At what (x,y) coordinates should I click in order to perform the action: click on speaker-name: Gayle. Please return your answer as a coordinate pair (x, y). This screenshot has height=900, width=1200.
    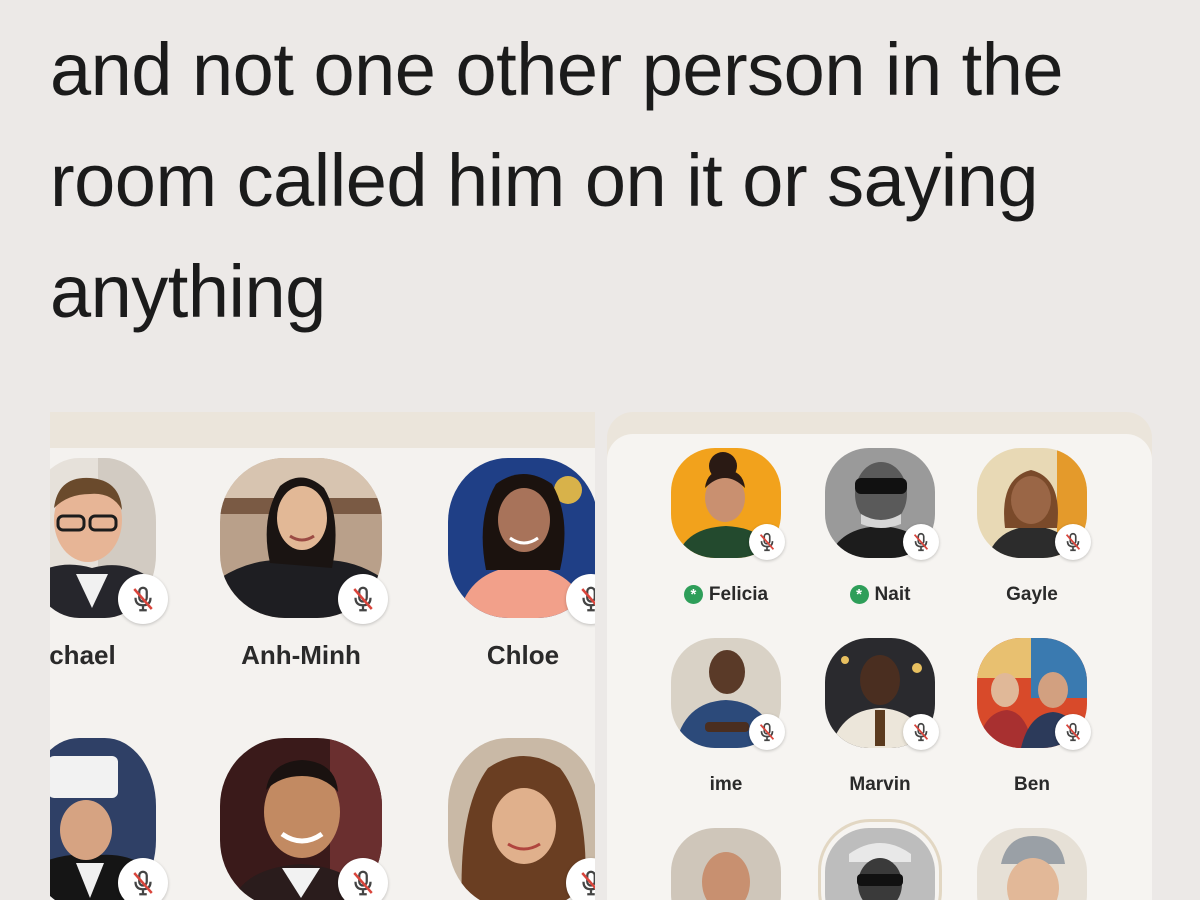
    Looking at the image, I should click on (1032, 594).